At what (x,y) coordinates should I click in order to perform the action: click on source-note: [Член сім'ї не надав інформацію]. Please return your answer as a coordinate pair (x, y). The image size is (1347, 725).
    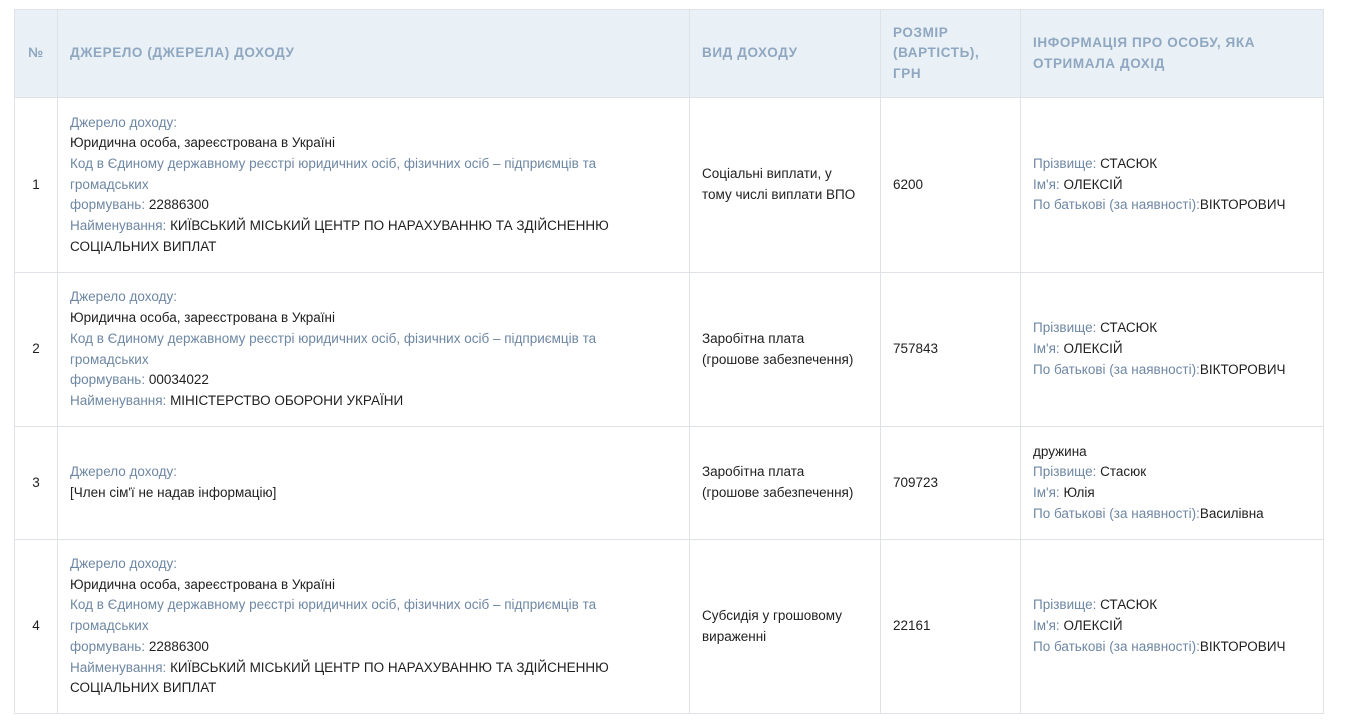
    Looking at the image, I should click on (173, 492).